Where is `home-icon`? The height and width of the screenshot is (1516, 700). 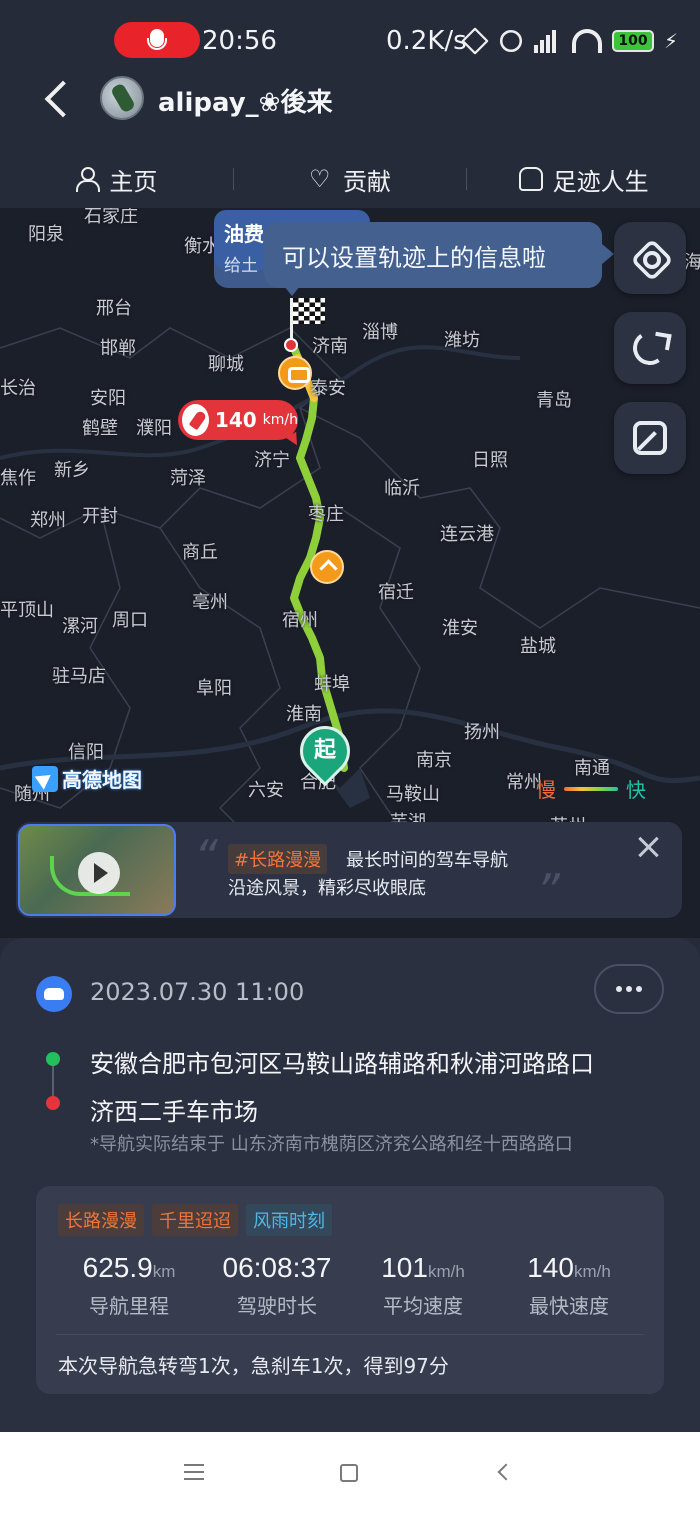 home-icon is located at coordinates (349, 1473).